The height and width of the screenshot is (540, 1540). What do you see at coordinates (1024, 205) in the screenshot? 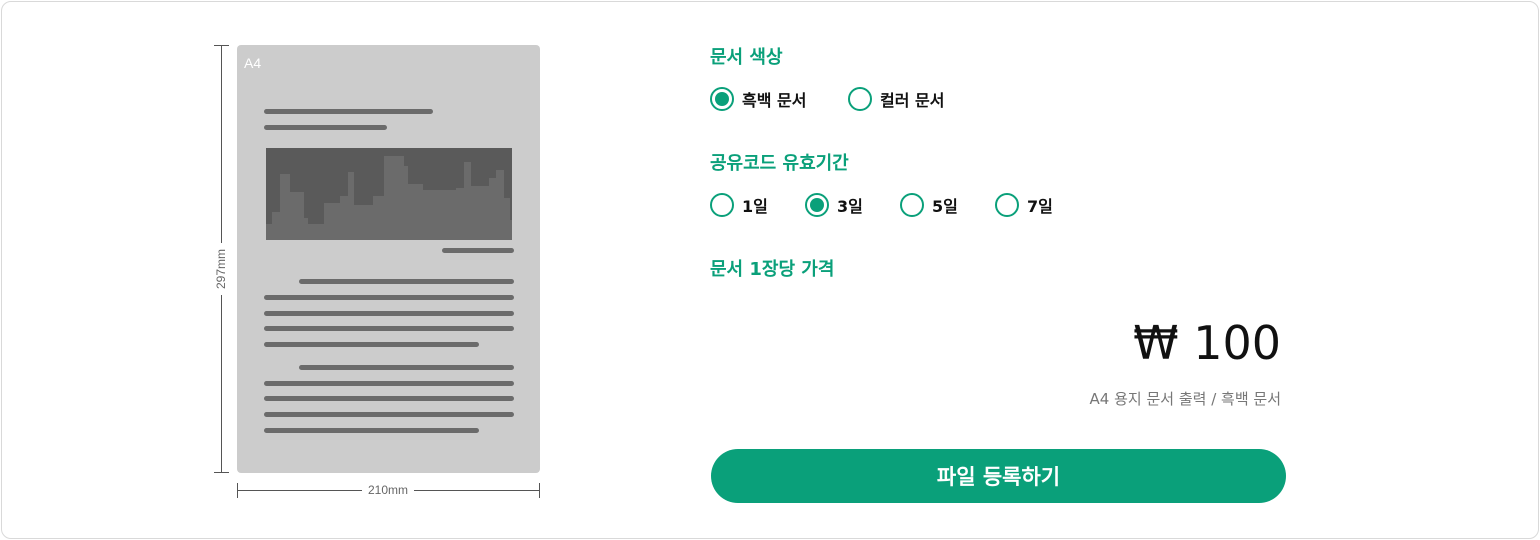
I see `validity-option-7-days: 7일` at bounding box center [1024, 205].